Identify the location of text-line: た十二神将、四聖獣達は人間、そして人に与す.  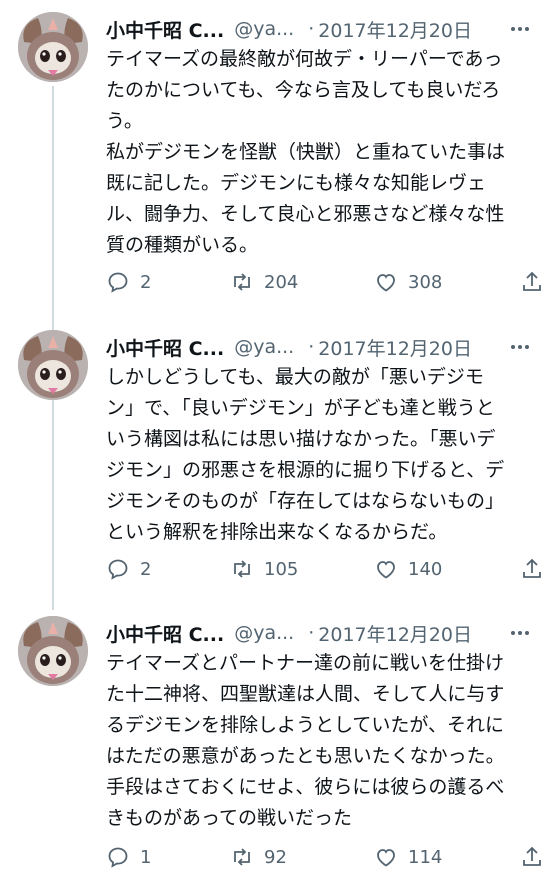
(305, 694).